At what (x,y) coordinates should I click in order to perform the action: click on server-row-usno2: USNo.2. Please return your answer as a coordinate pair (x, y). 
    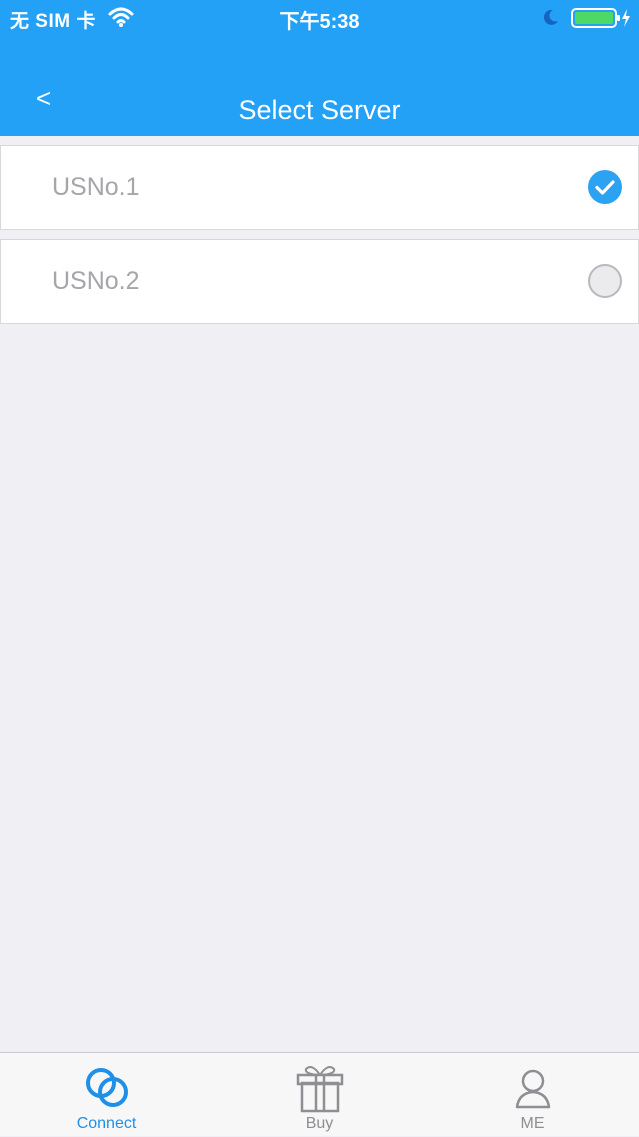
    Looking at the image, I should click on (319, 281).